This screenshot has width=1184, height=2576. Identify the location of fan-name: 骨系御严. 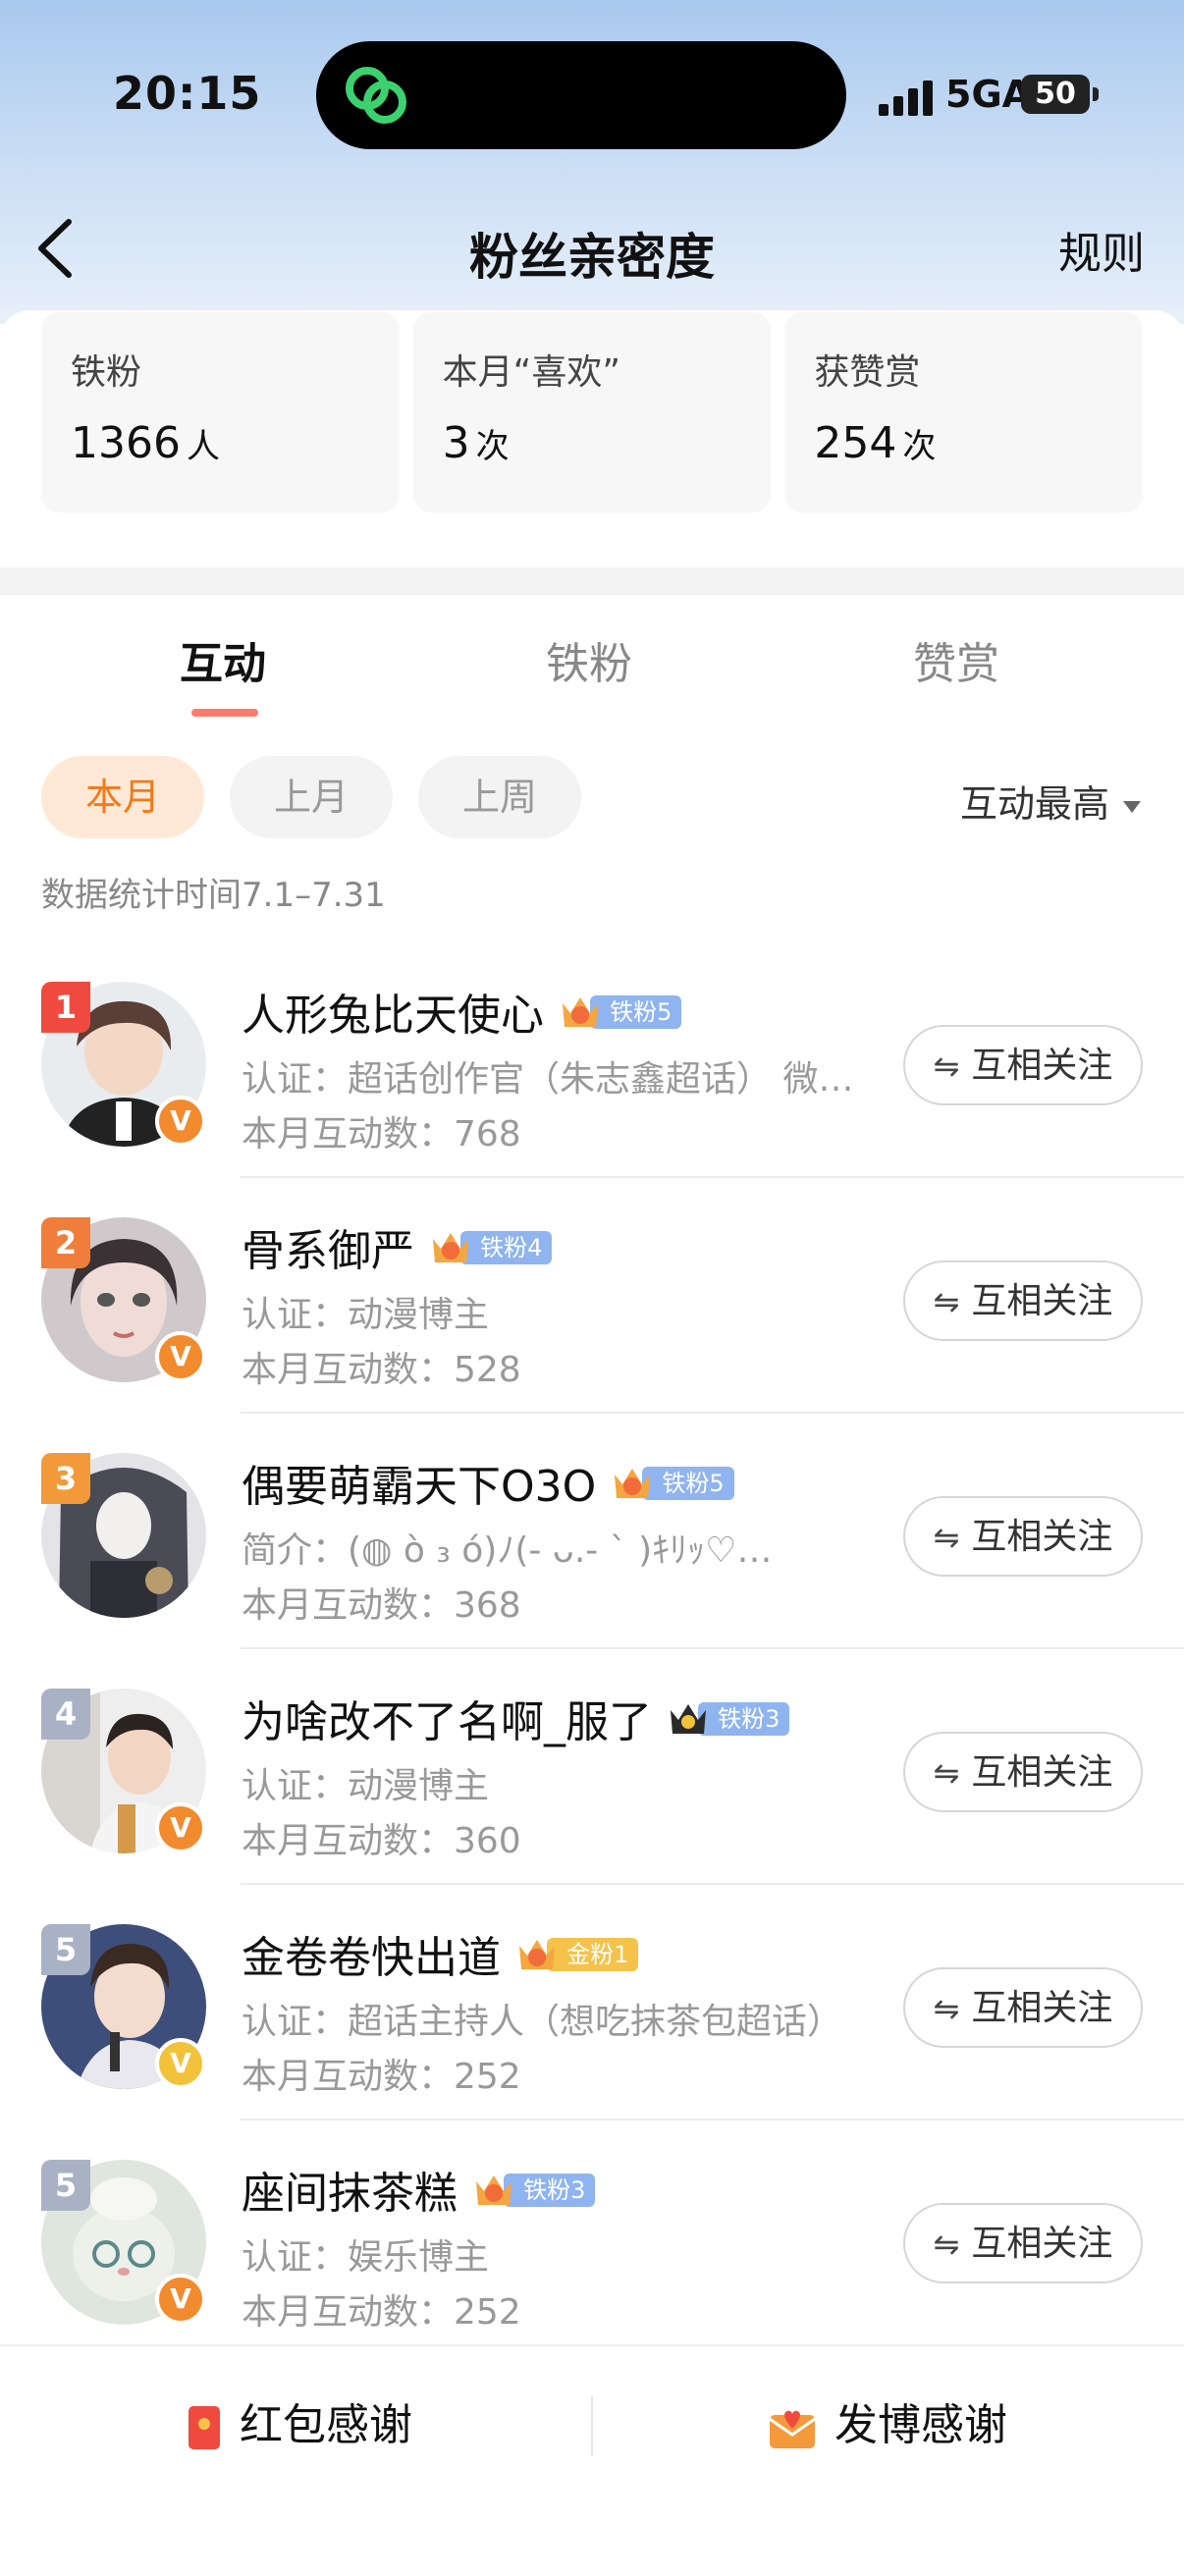
(328, 1251).